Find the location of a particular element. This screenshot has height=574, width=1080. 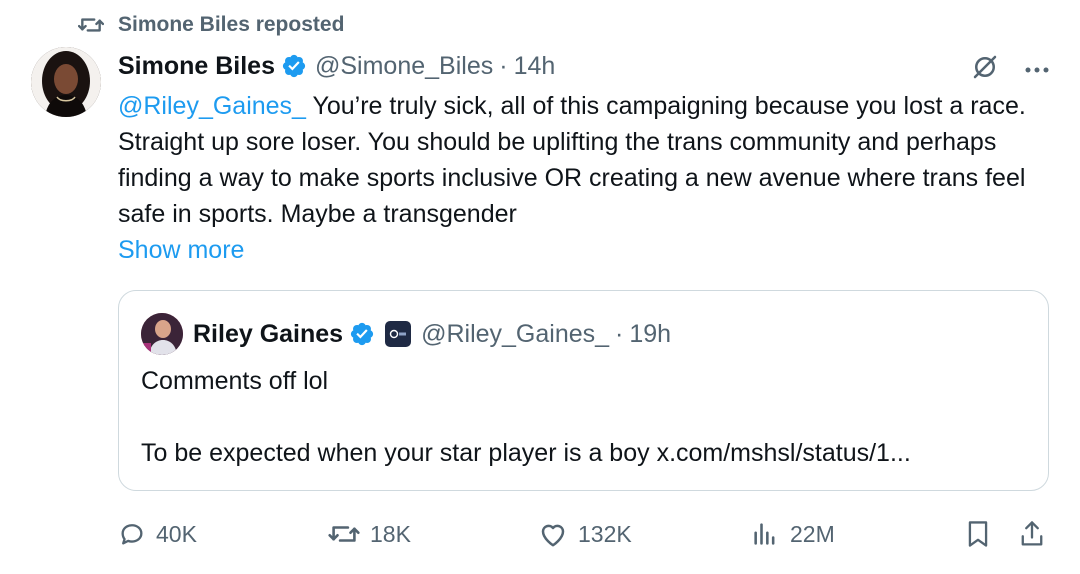

quoted-author-name: Riley Gaines is located at coordinates (268, 334).